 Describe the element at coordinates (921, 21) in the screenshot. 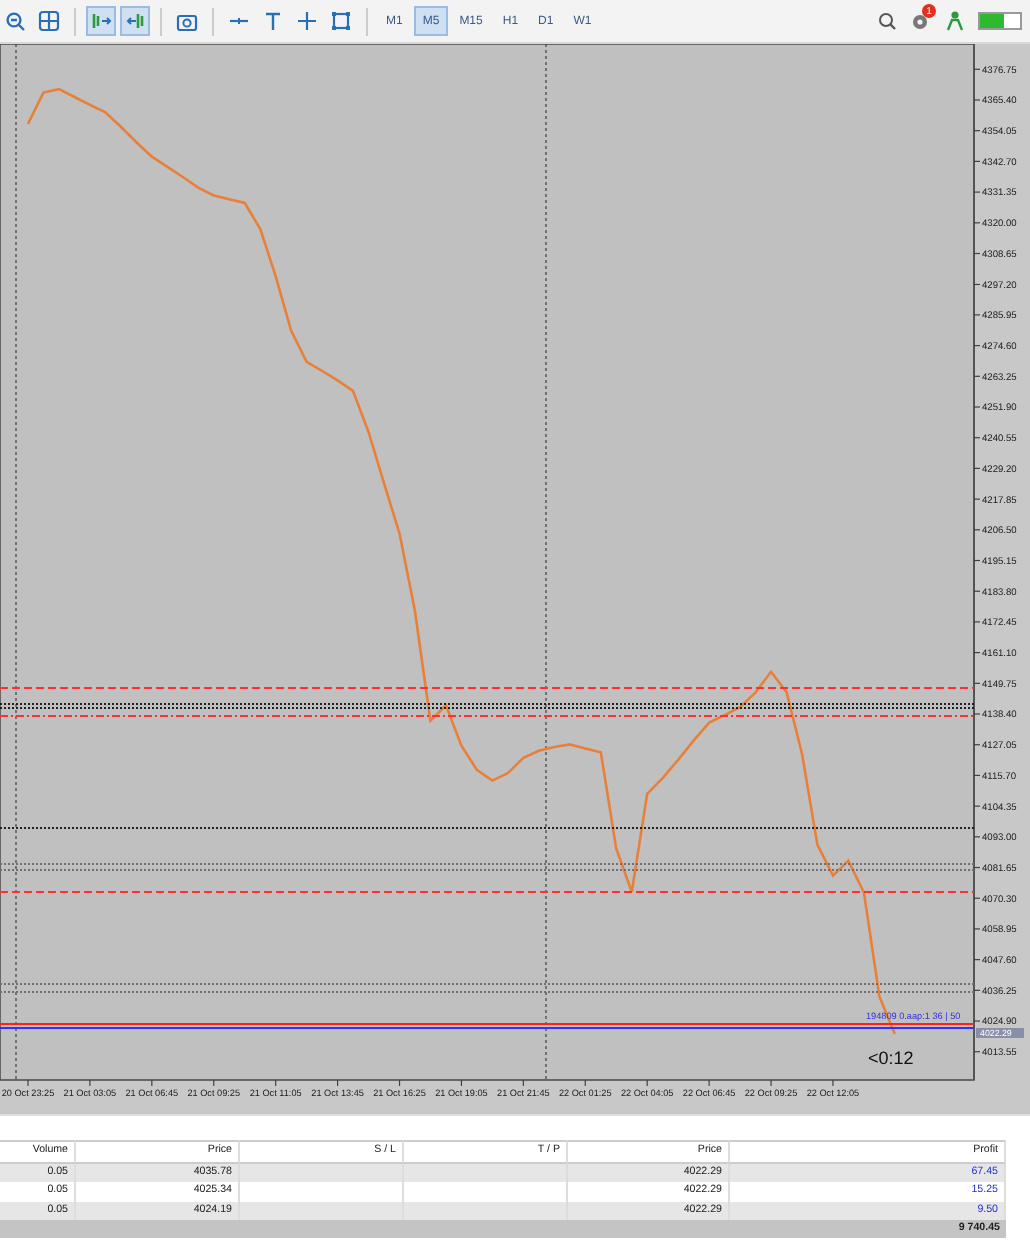

I see `gear-icon` at that location.